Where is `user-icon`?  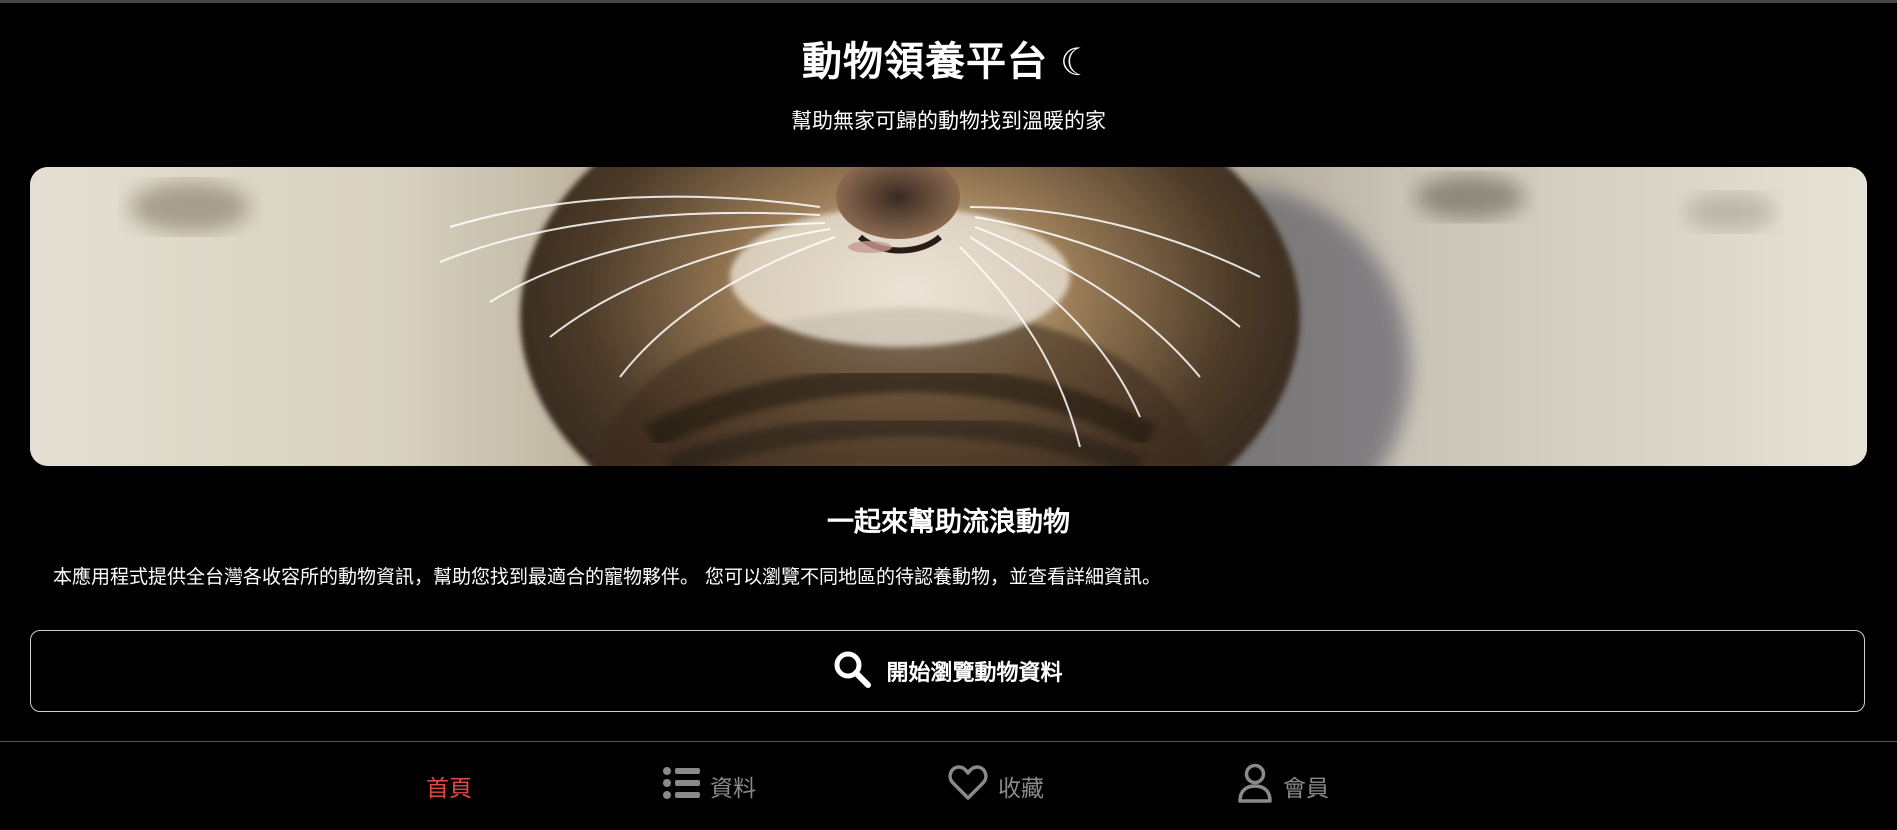
user-icon is located at coordinates (1255, 786).